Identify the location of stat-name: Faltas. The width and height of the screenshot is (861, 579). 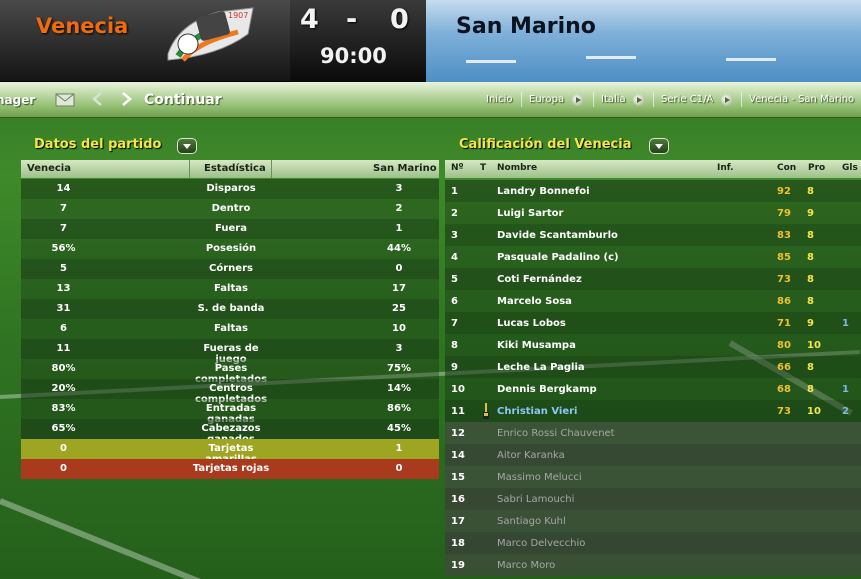
(231, 288).